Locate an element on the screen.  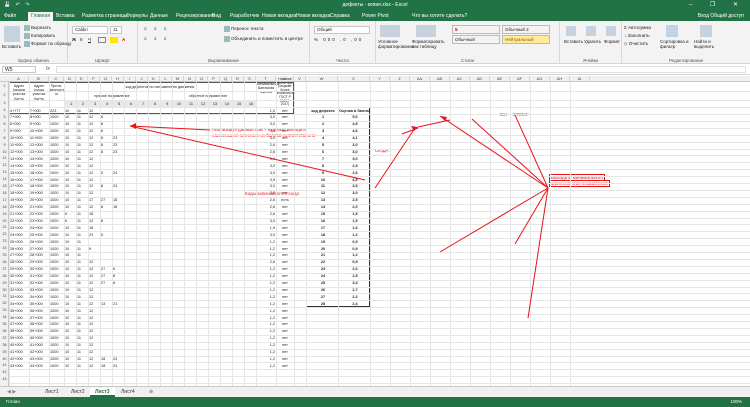
ref-score: 3,4 is located at coordinates (355, 283).